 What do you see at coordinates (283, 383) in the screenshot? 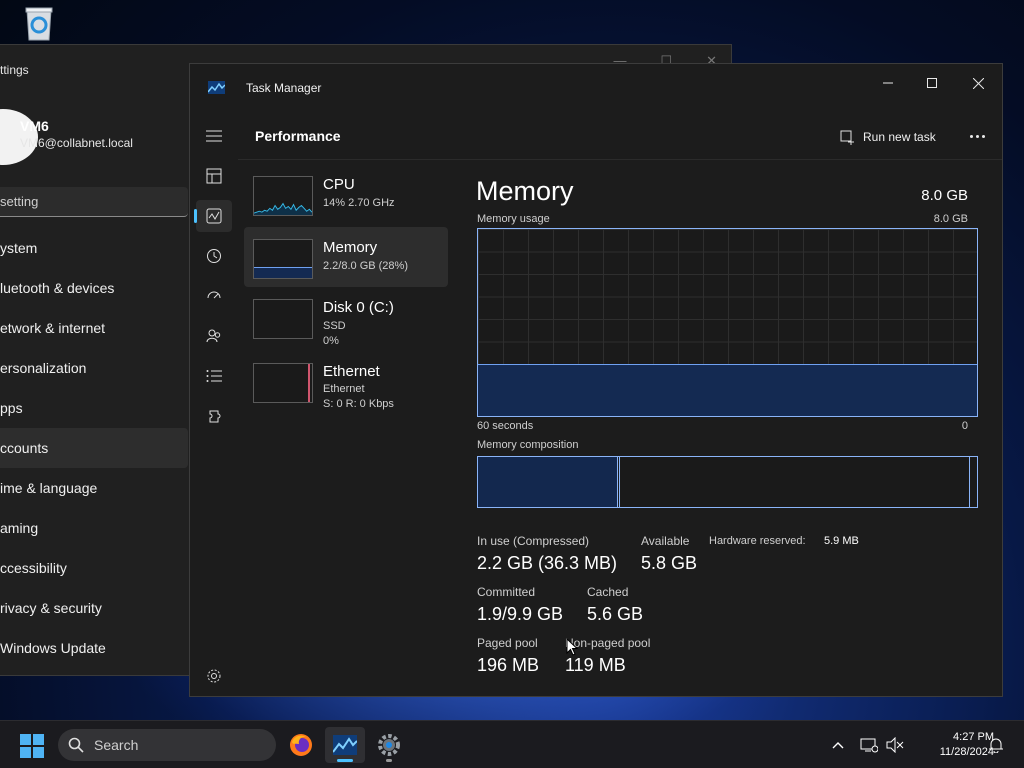
I see `ethernet-thumbnail-graph` at bounding box center [283, 383].